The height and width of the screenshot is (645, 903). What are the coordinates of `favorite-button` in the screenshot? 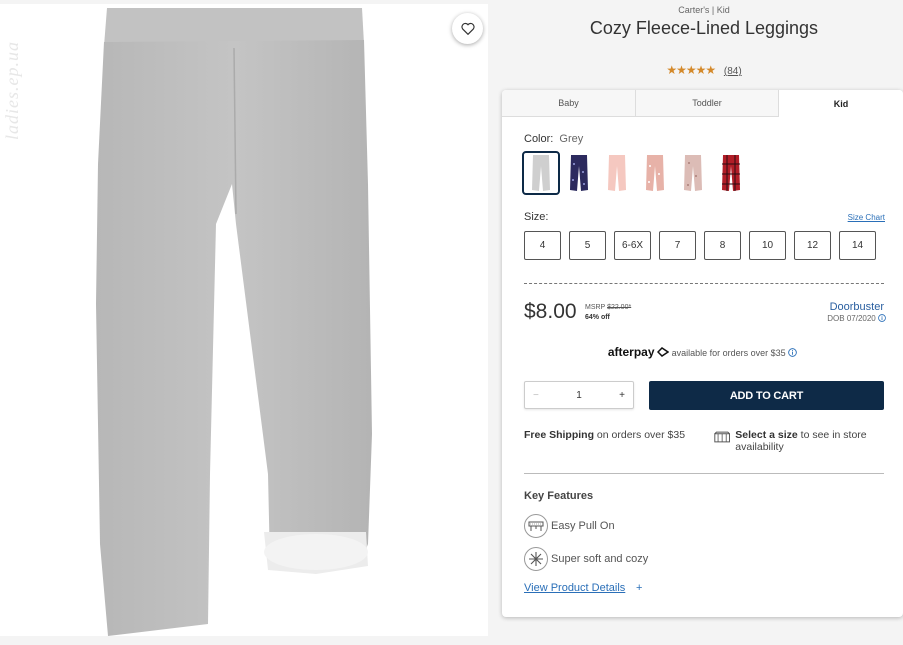 It's located at (467, 28).